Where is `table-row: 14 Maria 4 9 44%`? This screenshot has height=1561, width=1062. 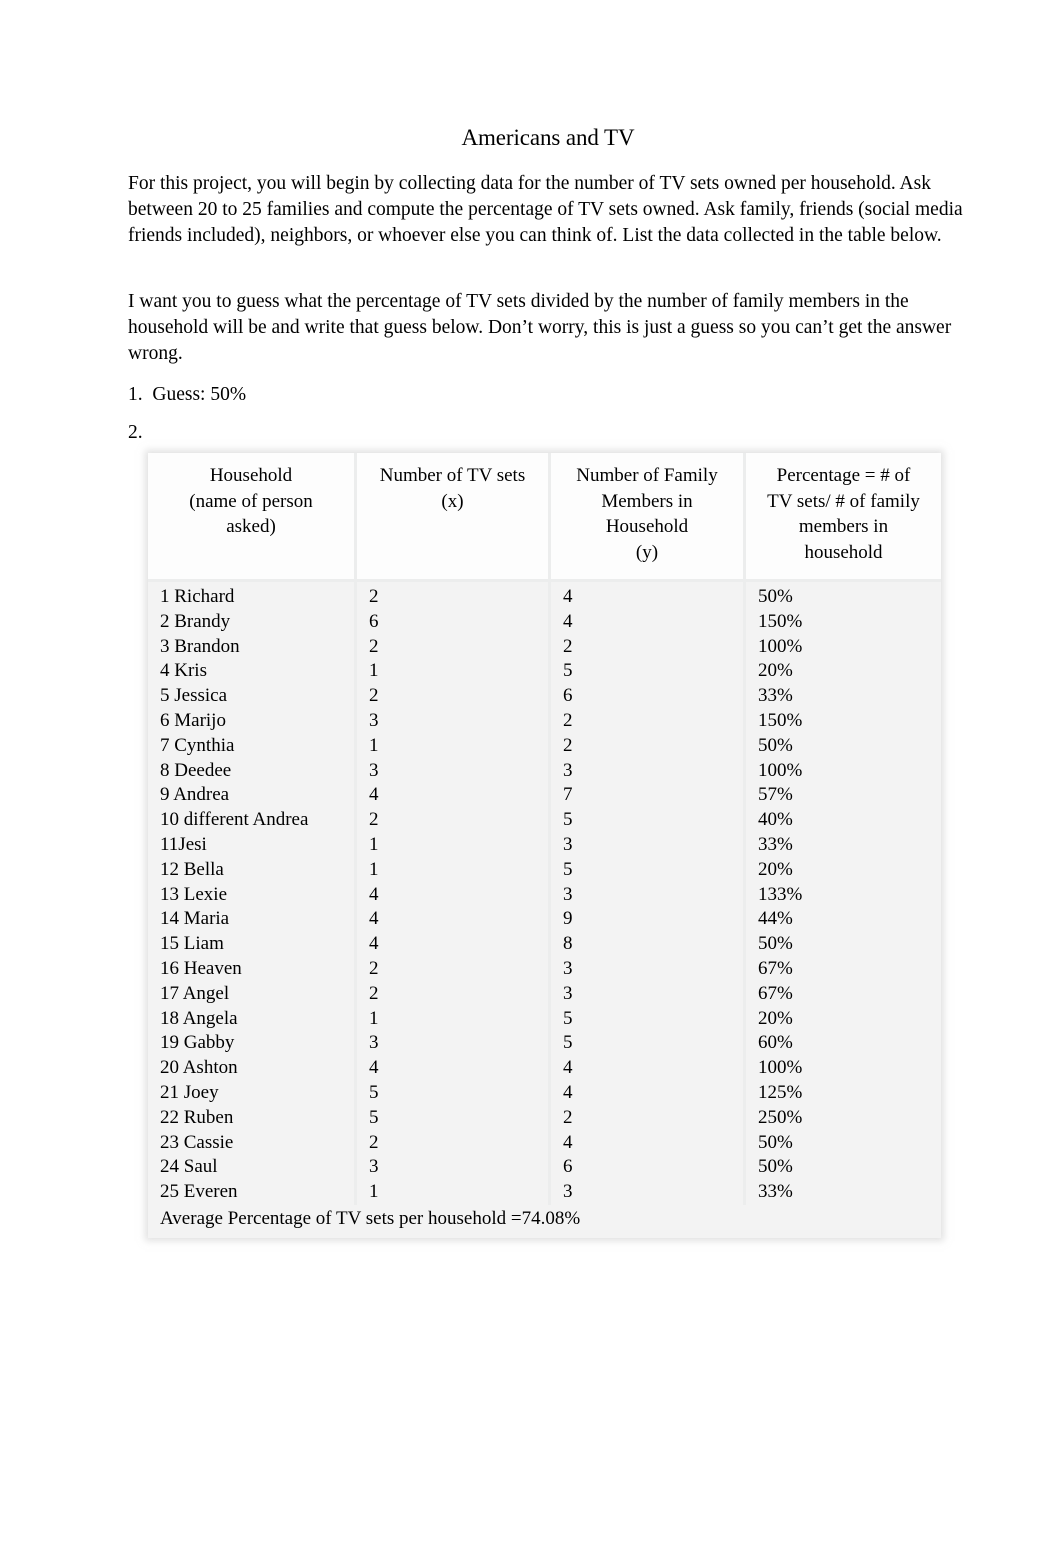 table-row: 14 Maria 4 9 44% is located at coordinates (544, 920).